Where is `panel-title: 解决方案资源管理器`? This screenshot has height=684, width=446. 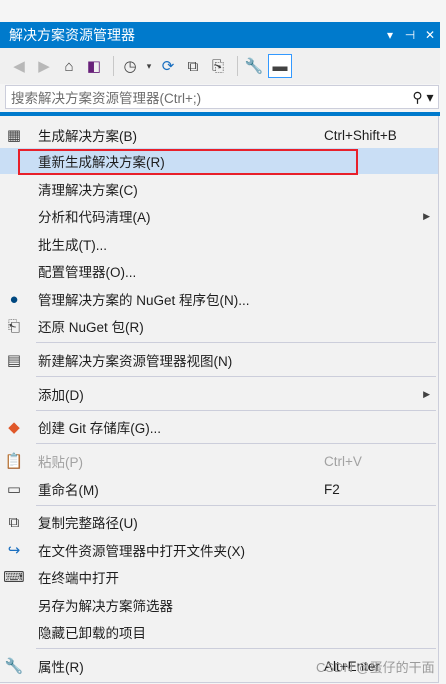 panel-title: 解决方案资源管理器 is located at coordinates (72, 35).